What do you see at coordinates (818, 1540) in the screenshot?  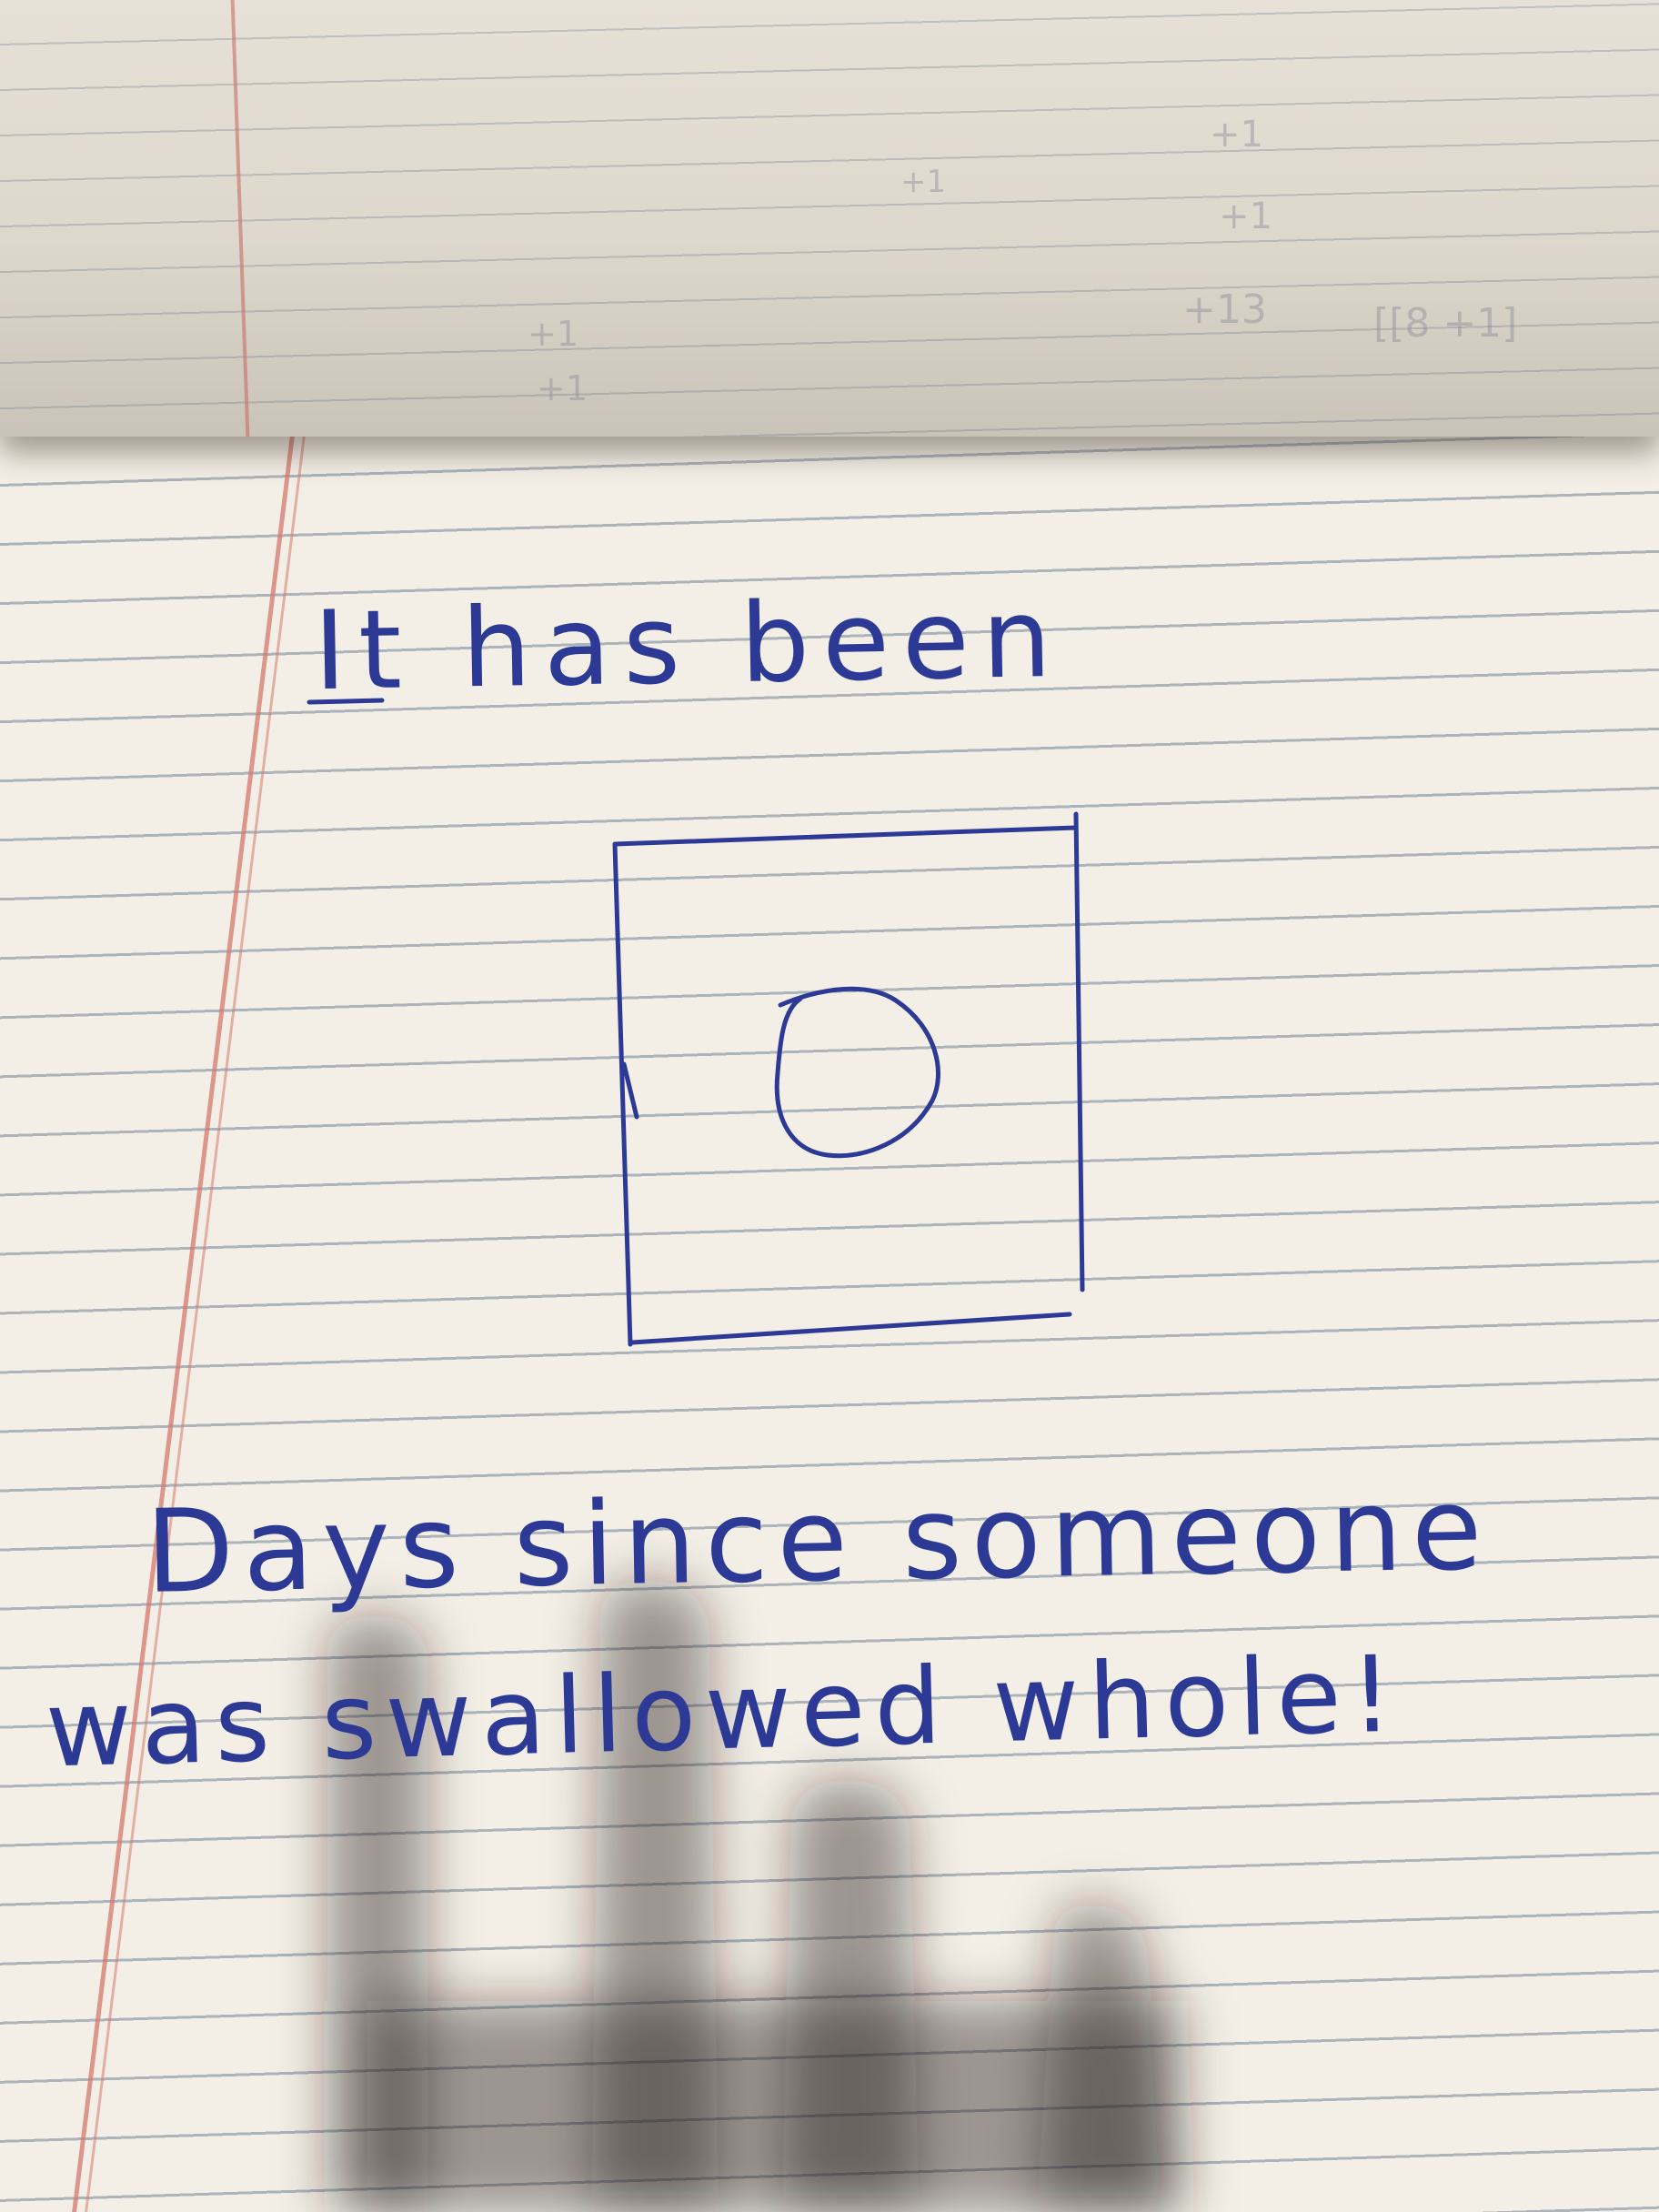 I see `note-line-2: Days since someone` at bounding box center [818, 1540].